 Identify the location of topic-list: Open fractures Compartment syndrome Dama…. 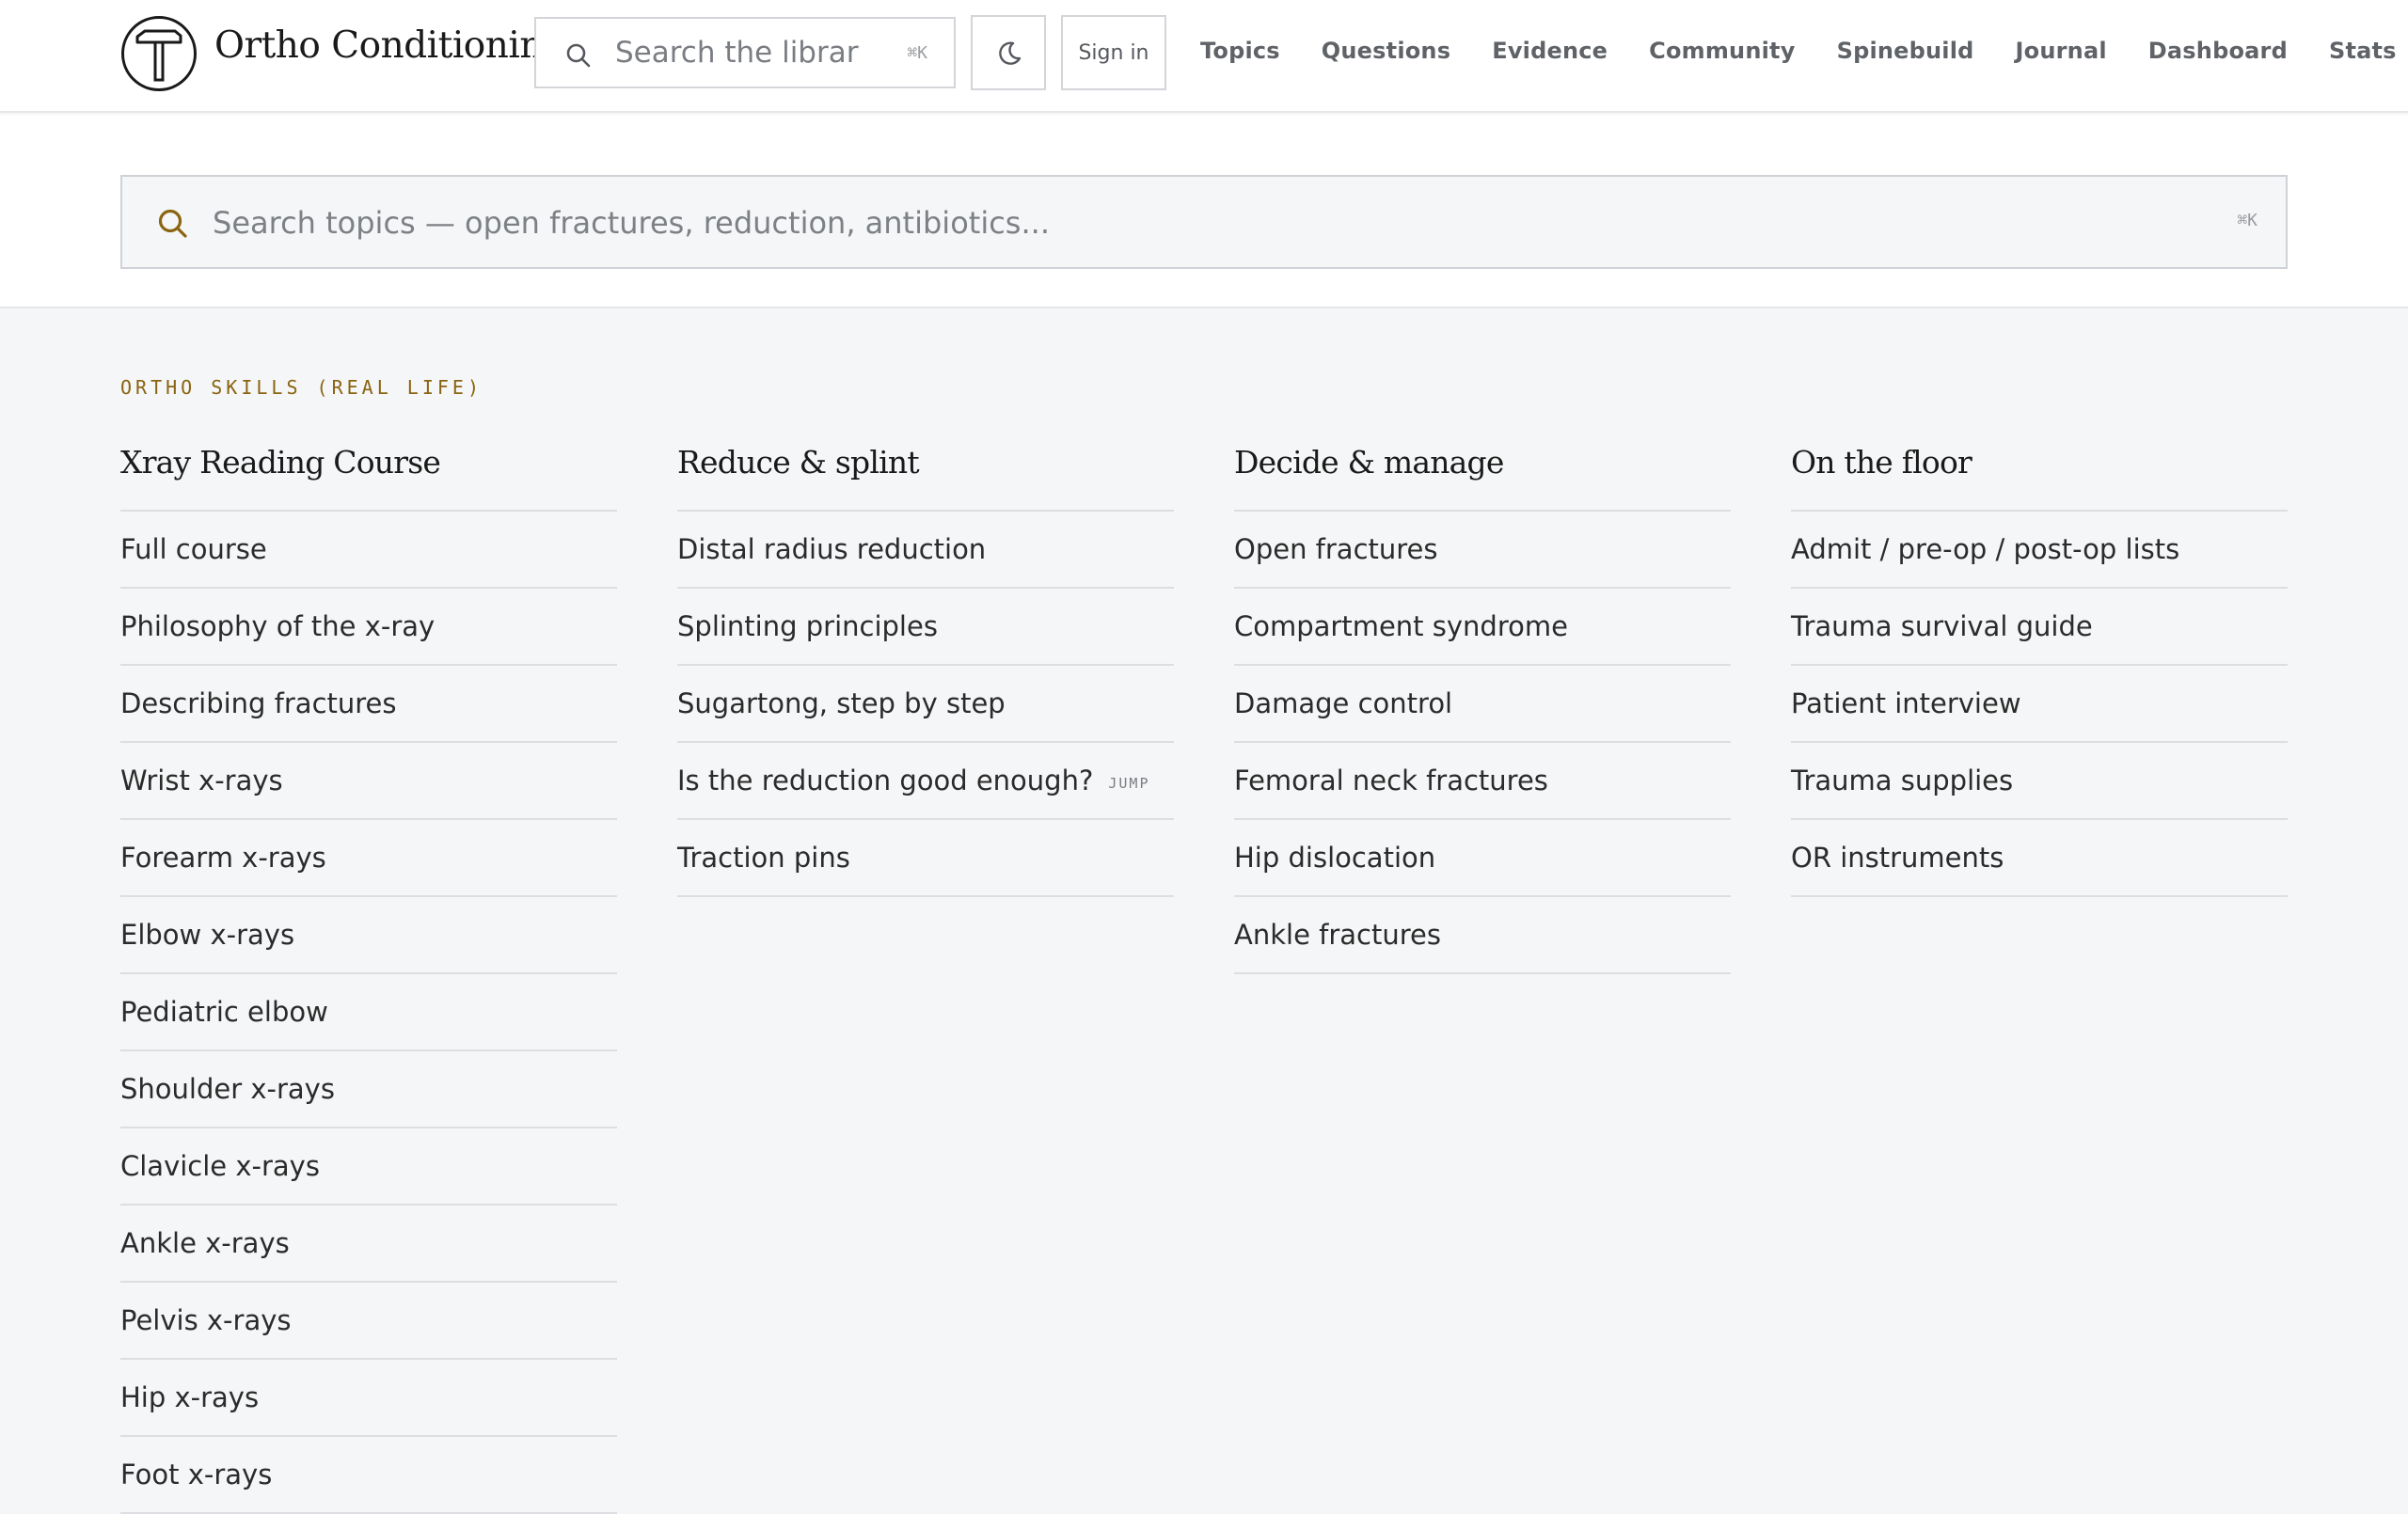
(1483, 743).